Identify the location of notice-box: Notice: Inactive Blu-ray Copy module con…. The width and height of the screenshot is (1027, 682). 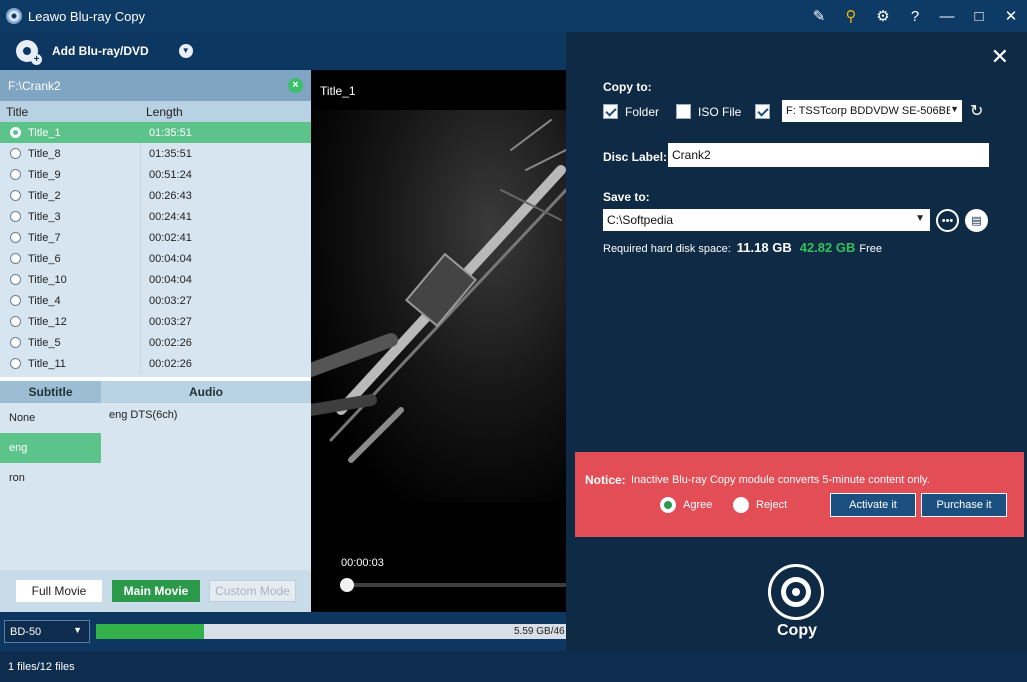
(799, 494).